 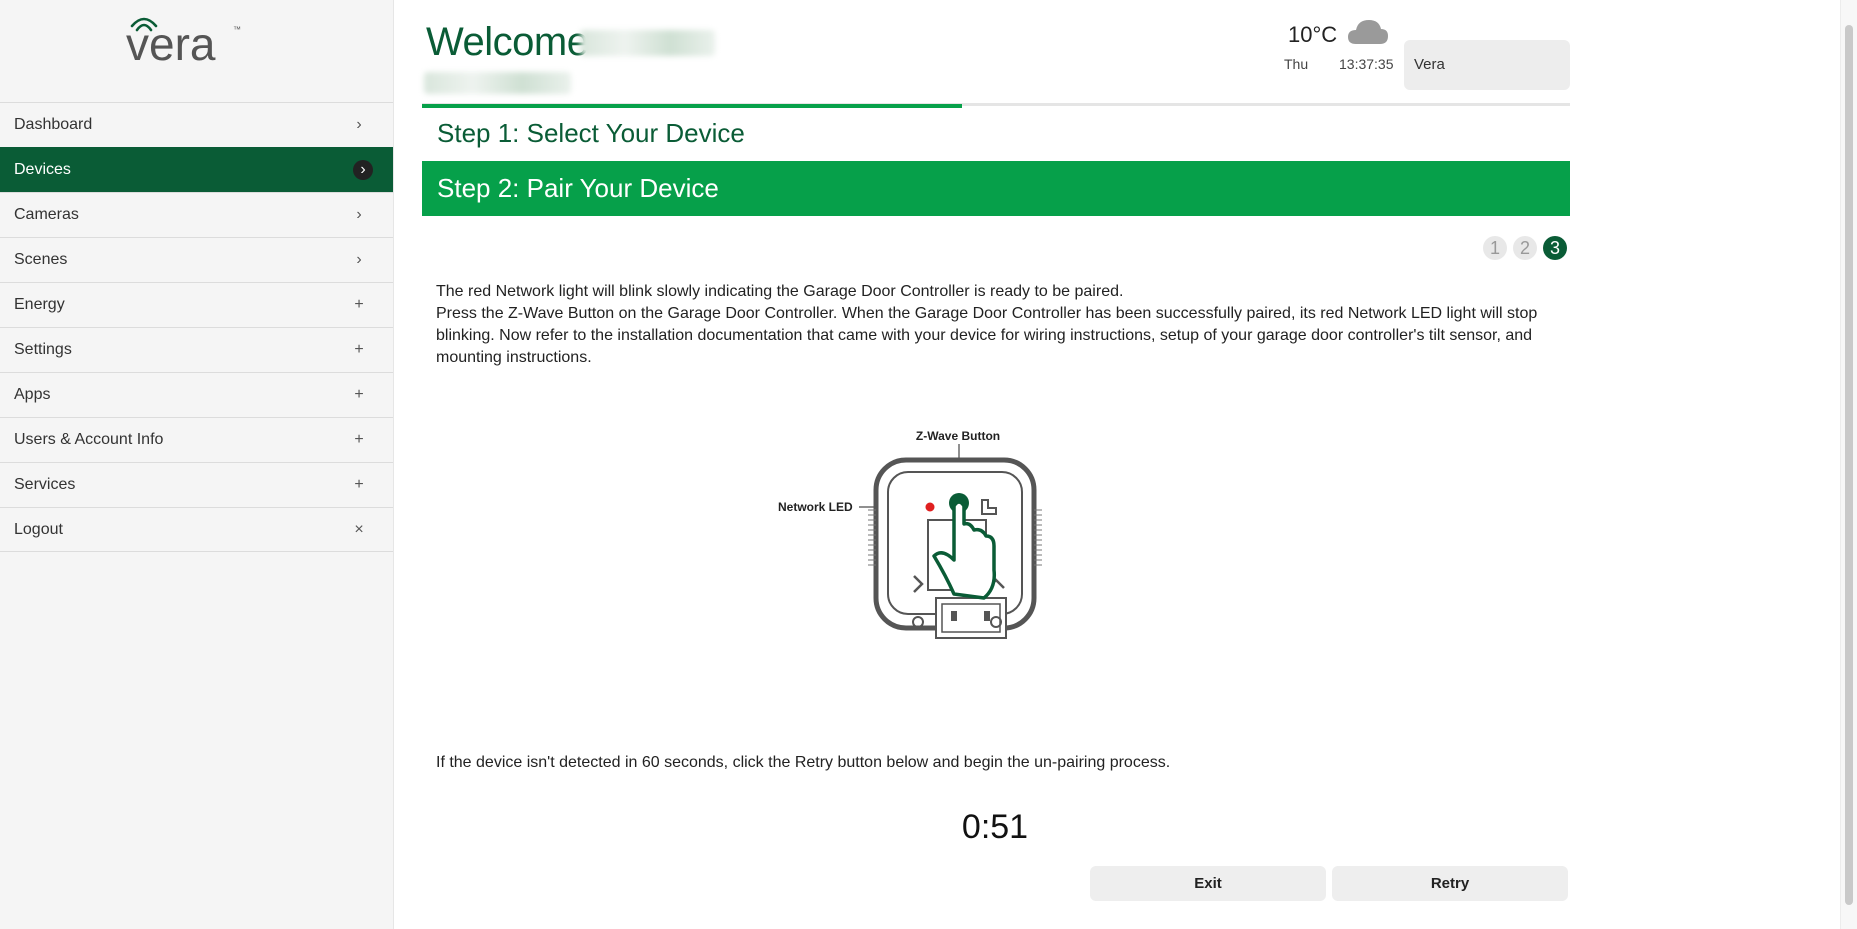 What do you see at coordinates (196, 394) in the screenshot?
I see `sidebar-item-apps: Apps +` at bounding box center [196, 394].